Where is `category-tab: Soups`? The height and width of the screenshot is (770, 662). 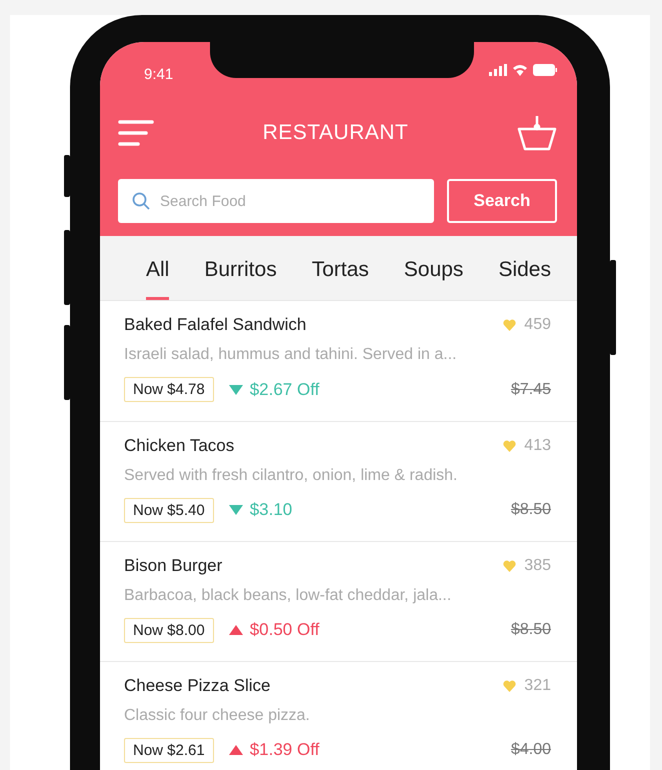
category-tab: Soups is located at coordinates (434, 279).